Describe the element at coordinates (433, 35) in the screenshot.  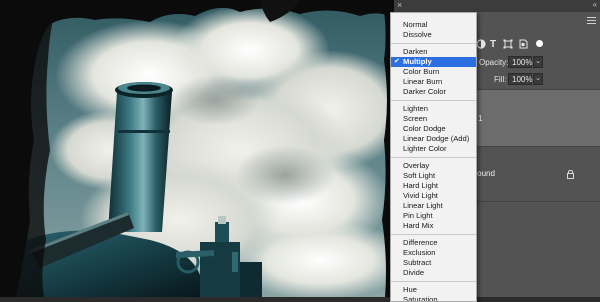
I see `blend-mode-dissolve: Dissolve` at that location.